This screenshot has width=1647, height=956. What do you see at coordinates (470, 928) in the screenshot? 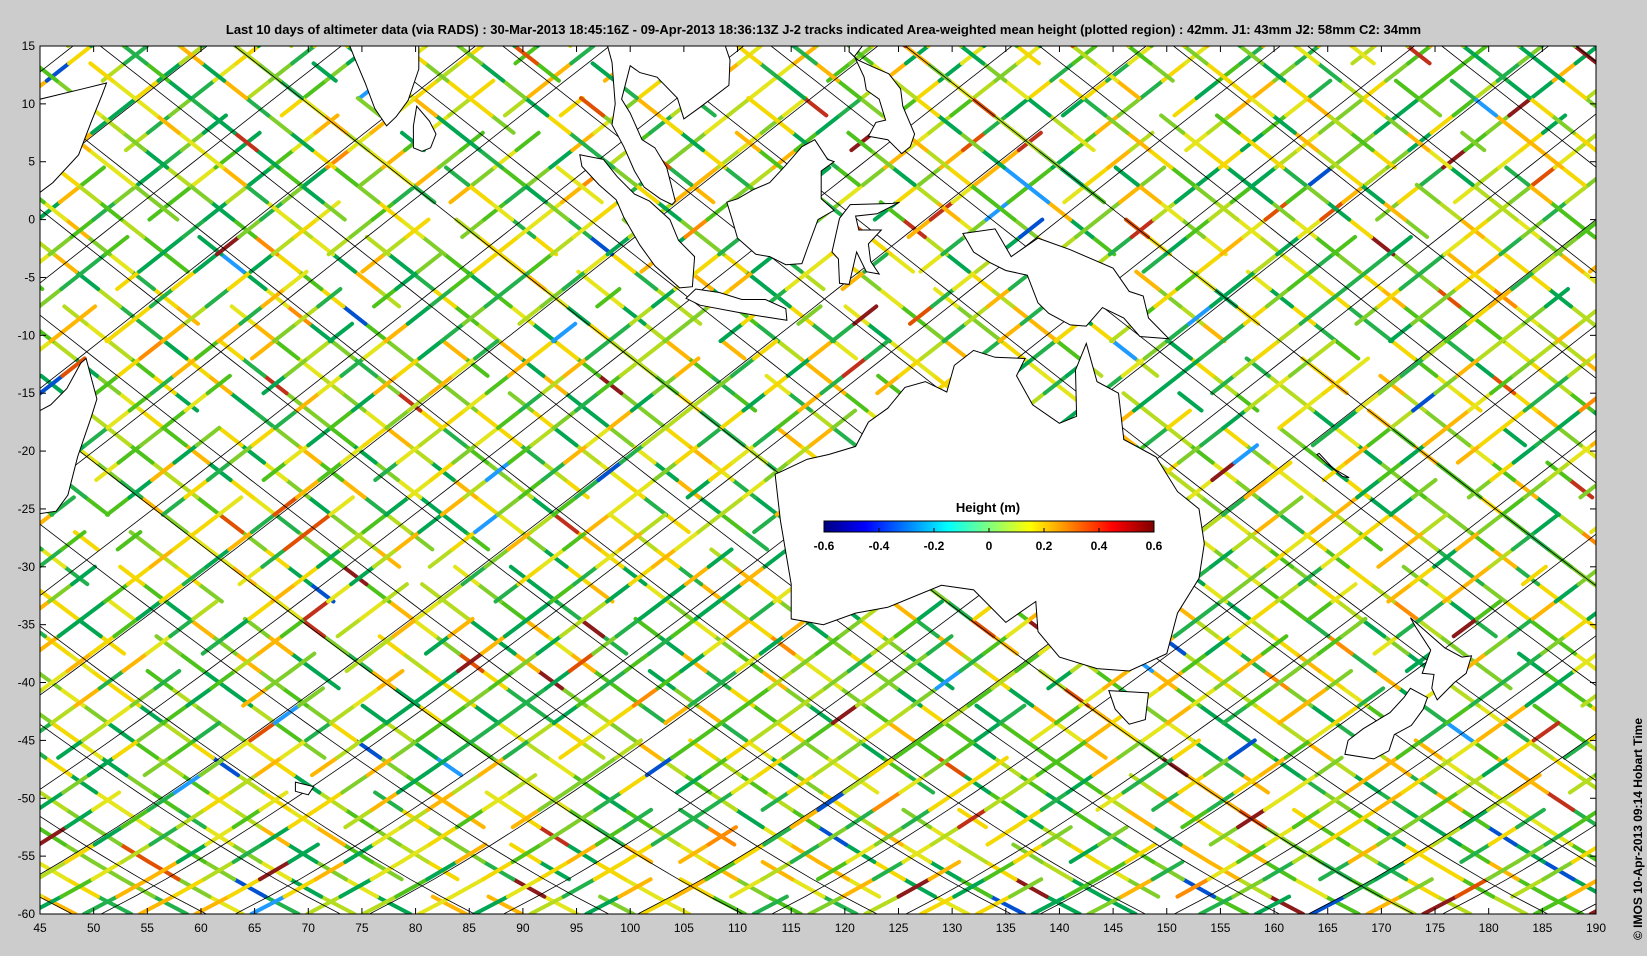
I see `x-tick-label: 85` at bounding box center [470, 928].